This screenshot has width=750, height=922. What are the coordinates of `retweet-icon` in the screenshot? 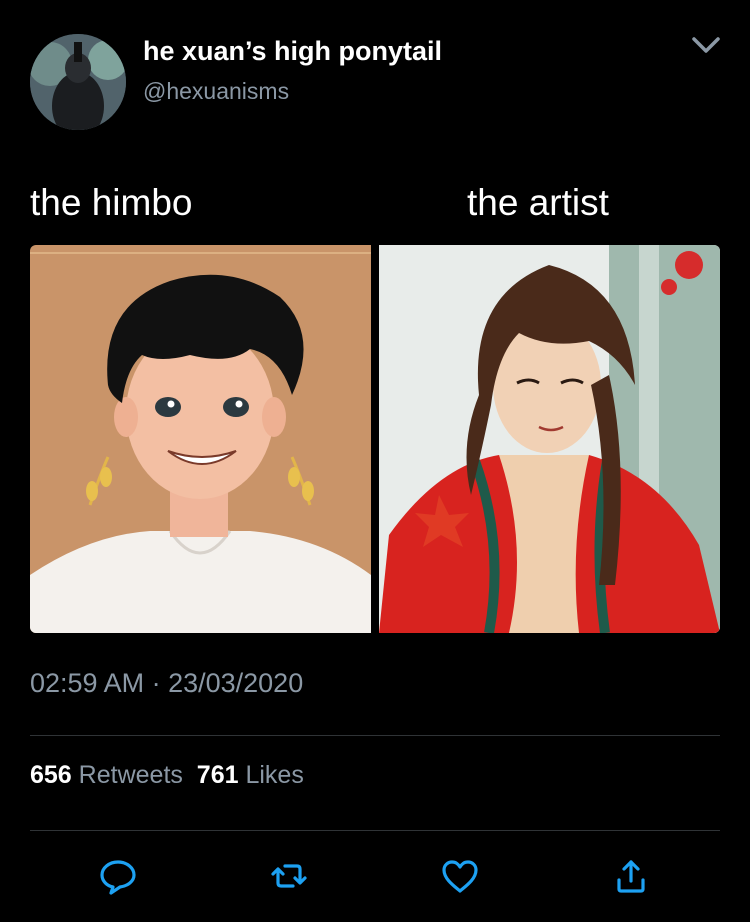 It's located at (289, 876).